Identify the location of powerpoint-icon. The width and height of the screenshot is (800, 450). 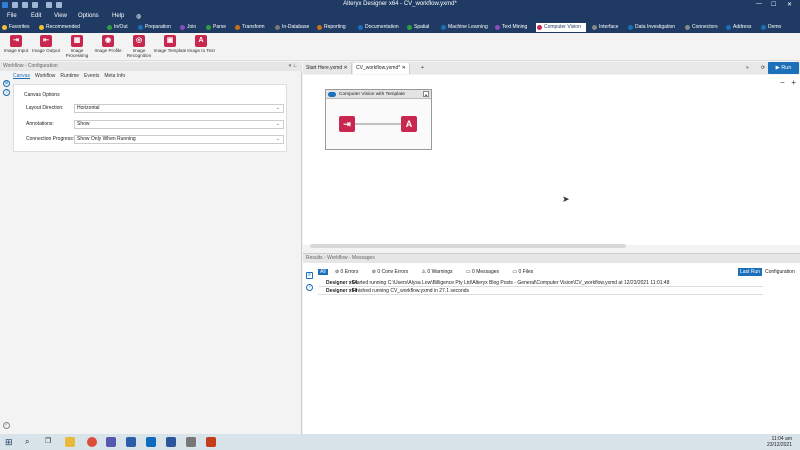
(211, 442).